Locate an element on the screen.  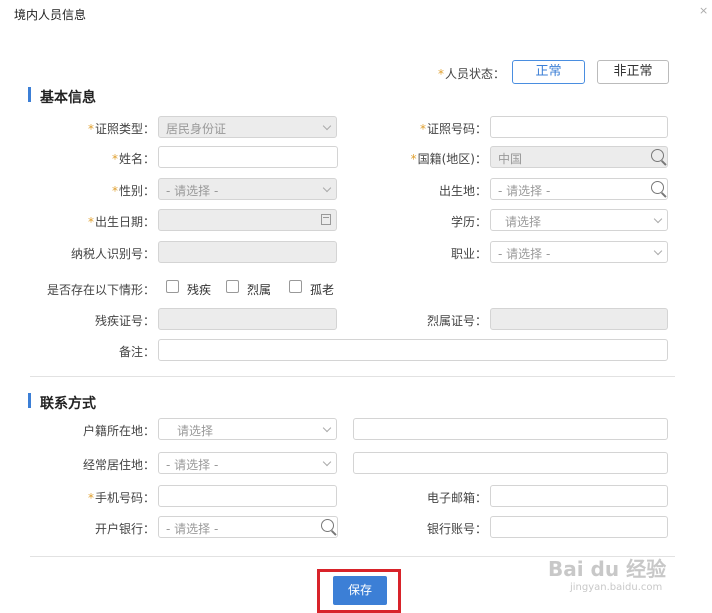
residence-select: - 请选择 - is located at coordinates (247, 463).